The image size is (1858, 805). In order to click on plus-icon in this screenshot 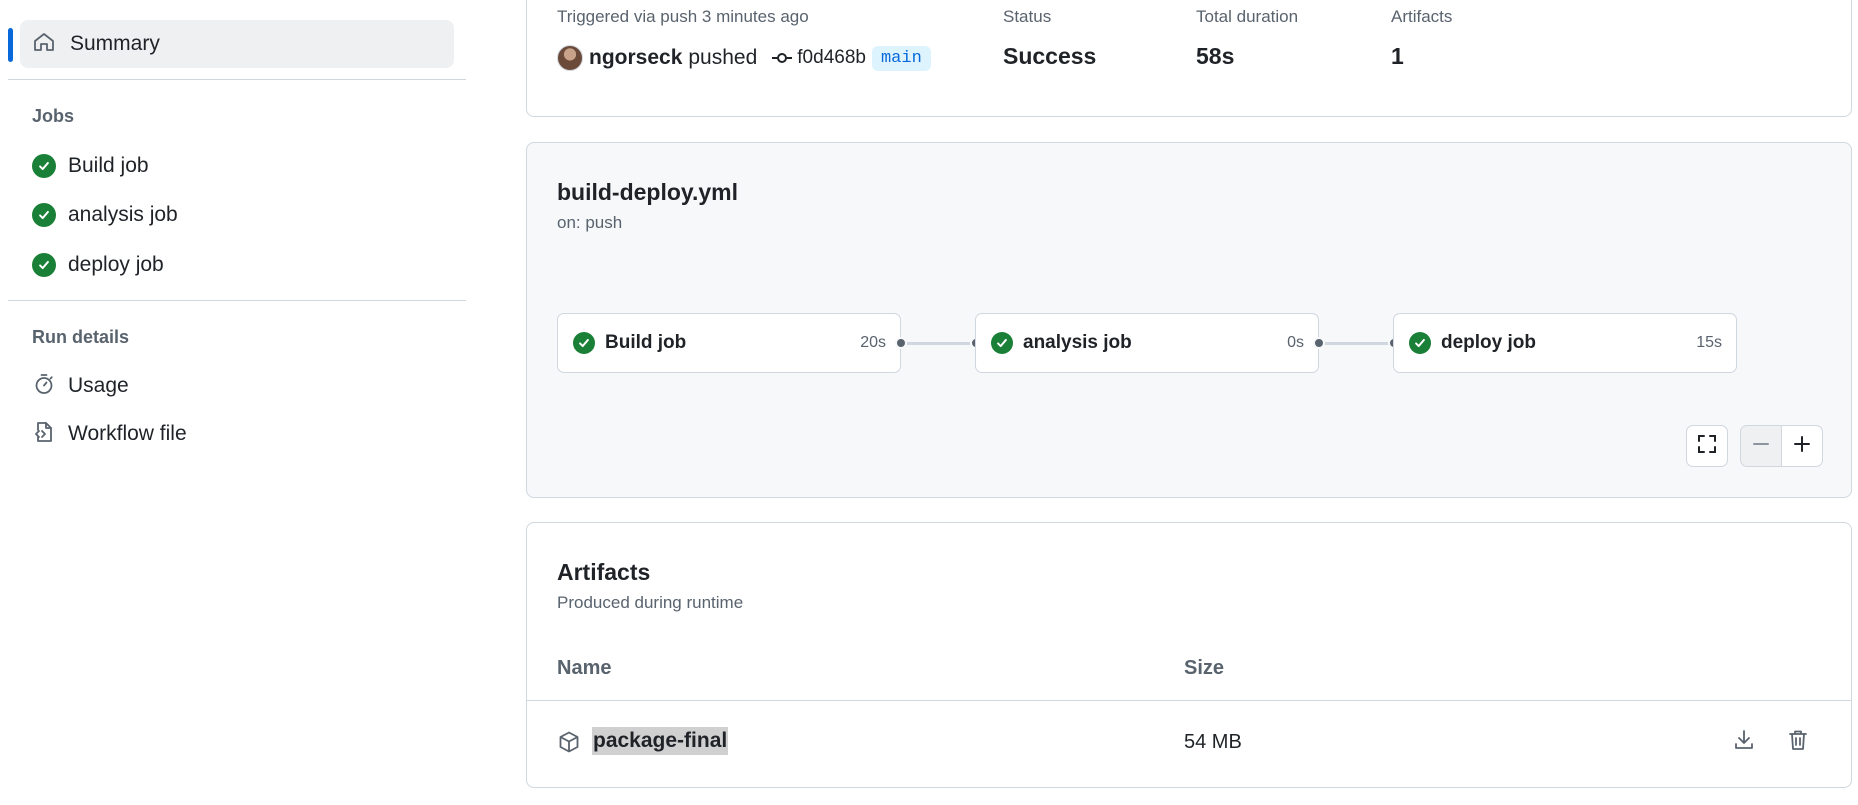, I will do `click(1802, 446)`.